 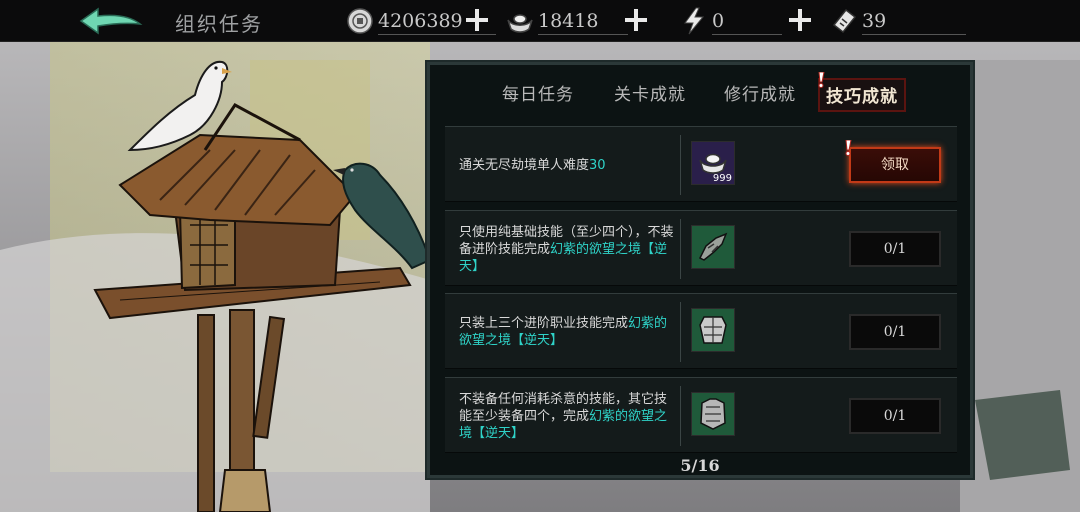 I want to click on ticket-icon, so click(x=844, y=21).